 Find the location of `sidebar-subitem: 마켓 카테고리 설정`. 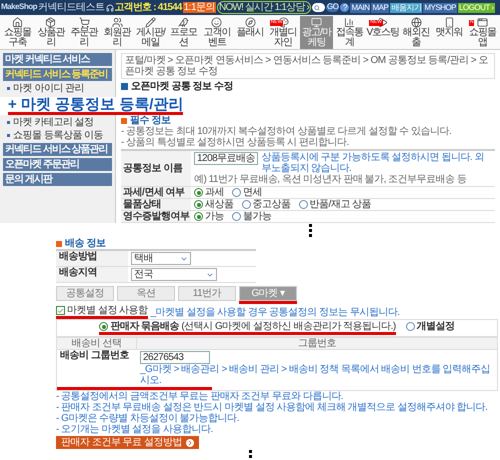

sidebar-subitem: 마켓 카테고리 설정 is located at coordinates (57, 122).